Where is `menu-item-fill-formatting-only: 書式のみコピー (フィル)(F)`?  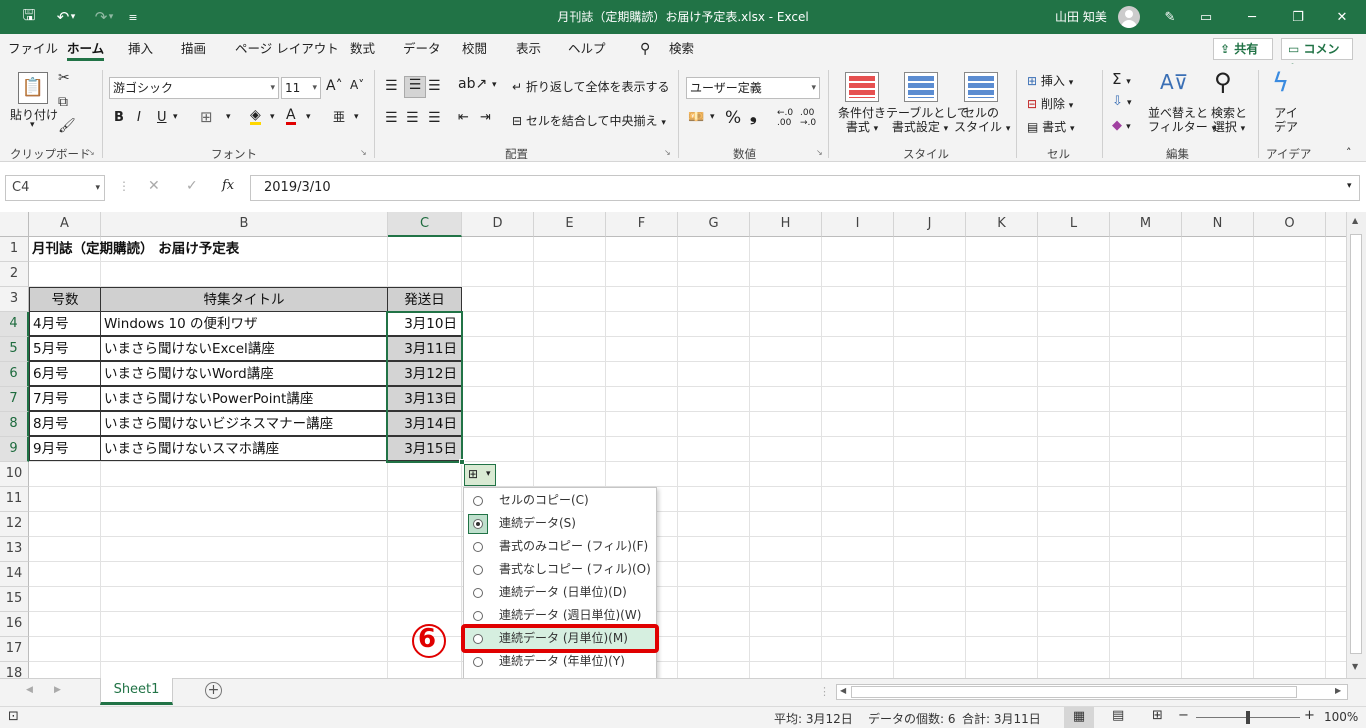
menu-item-fill-formatting-only: 書式のみコピー (フィル)(F) is located at coordinates (560, 546).